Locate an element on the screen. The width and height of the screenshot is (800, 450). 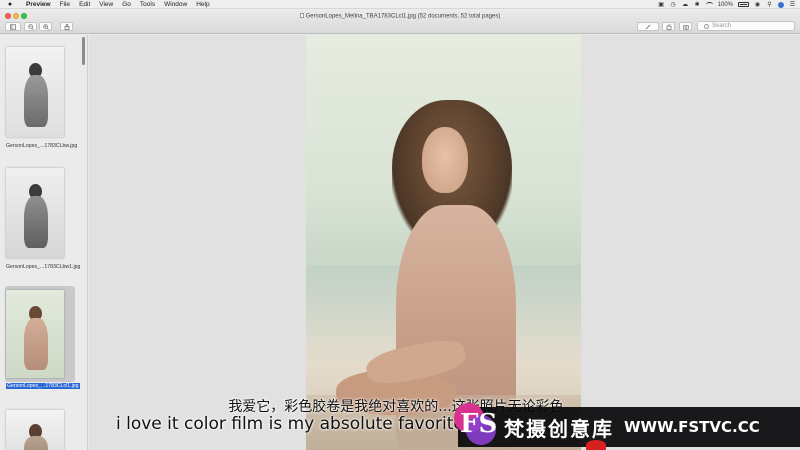
watermark-url: WWW.FSTVC.CC is located at coordinates (692, 427).